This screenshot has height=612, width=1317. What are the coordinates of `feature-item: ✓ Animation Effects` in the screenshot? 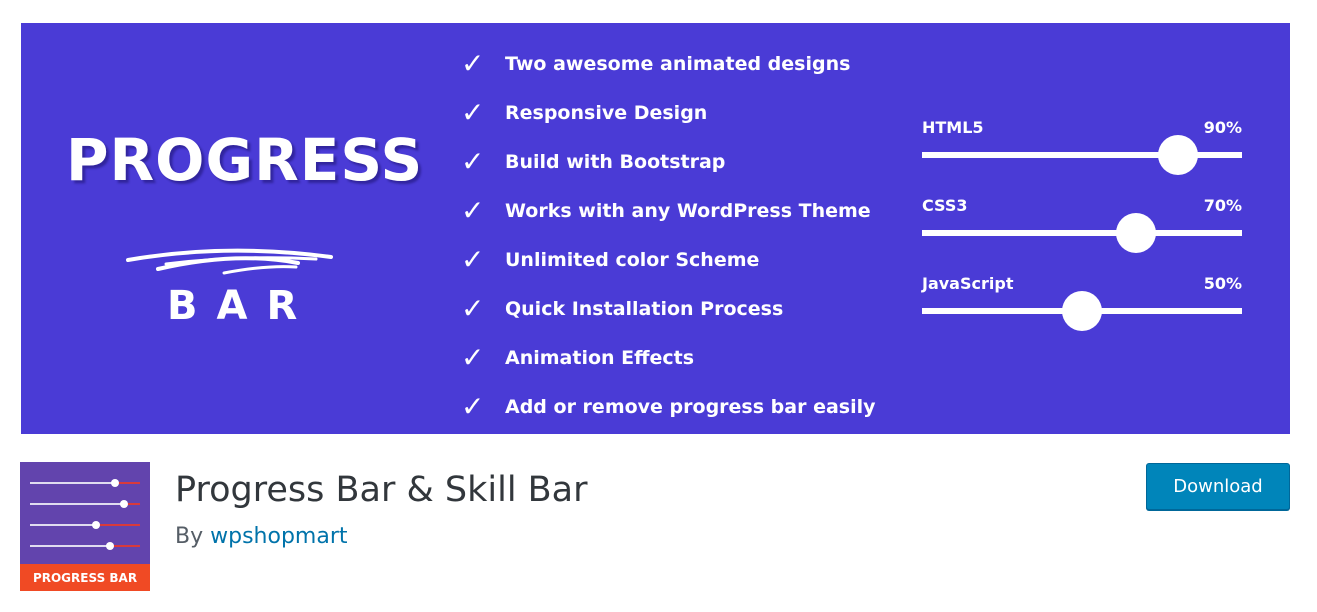 It's located at (668, 357).